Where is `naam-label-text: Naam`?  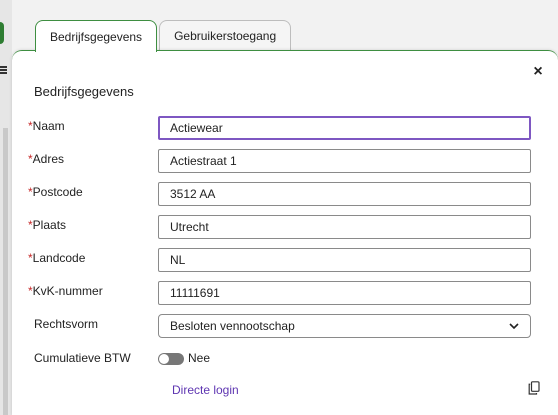 naam-label-text: Naam is located at coordinates (48, 126).